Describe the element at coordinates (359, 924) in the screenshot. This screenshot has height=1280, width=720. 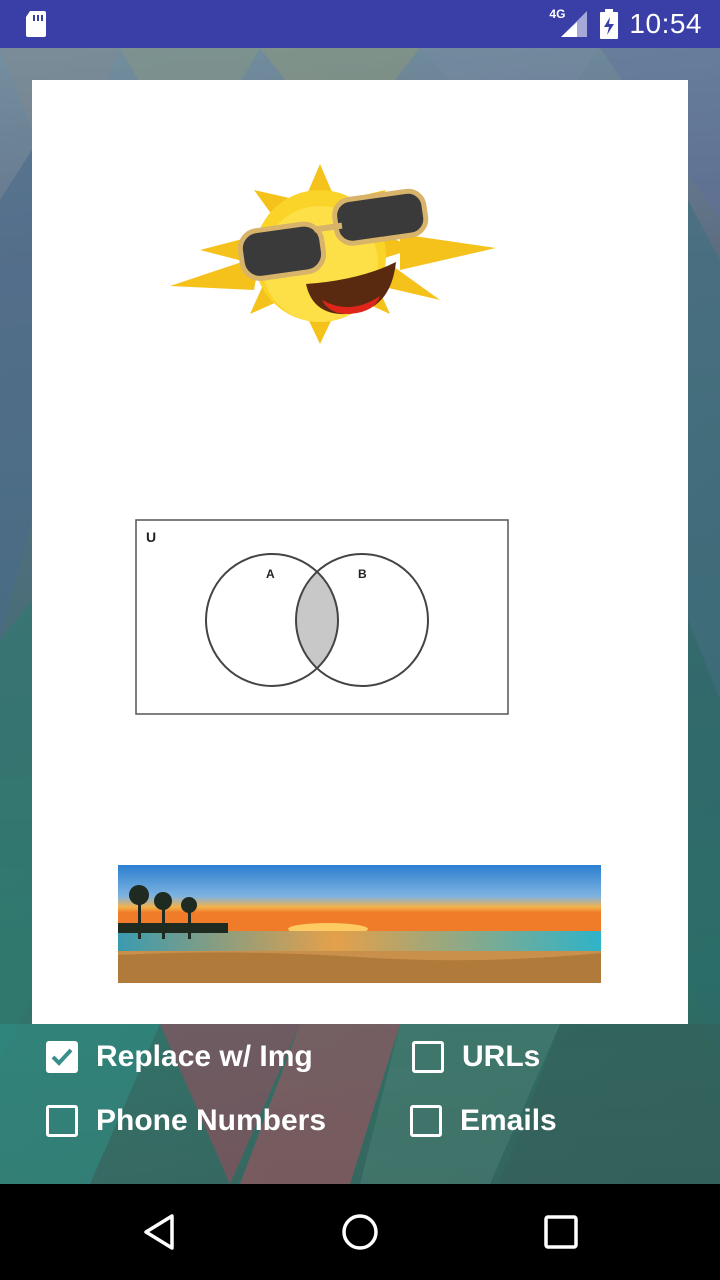
I see `beach-sunset-image` at that location.